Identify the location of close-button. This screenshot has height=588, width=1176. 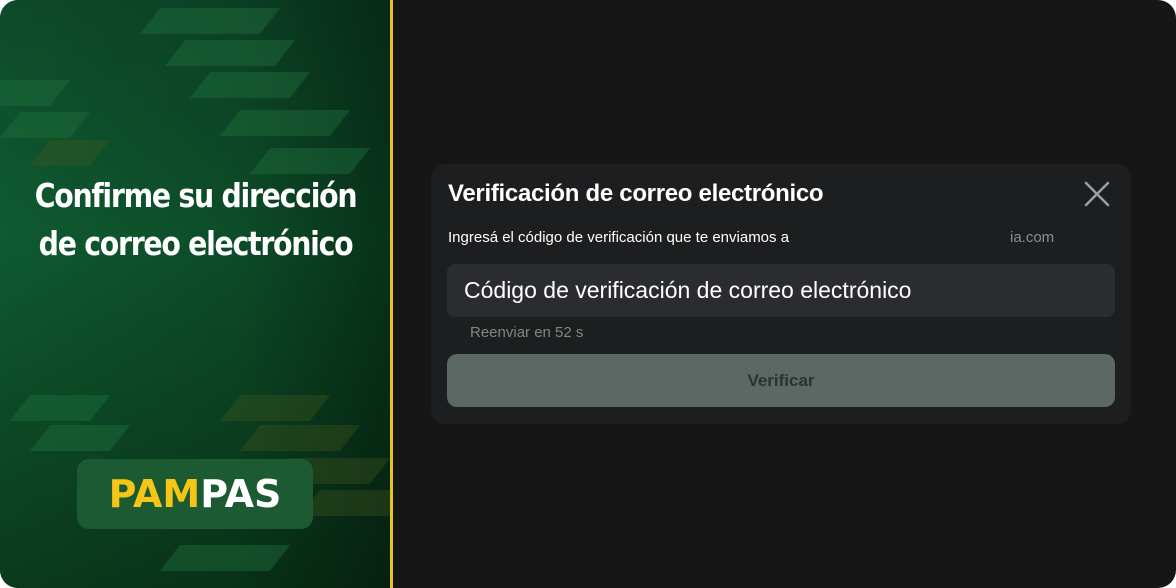
(1097, 194).